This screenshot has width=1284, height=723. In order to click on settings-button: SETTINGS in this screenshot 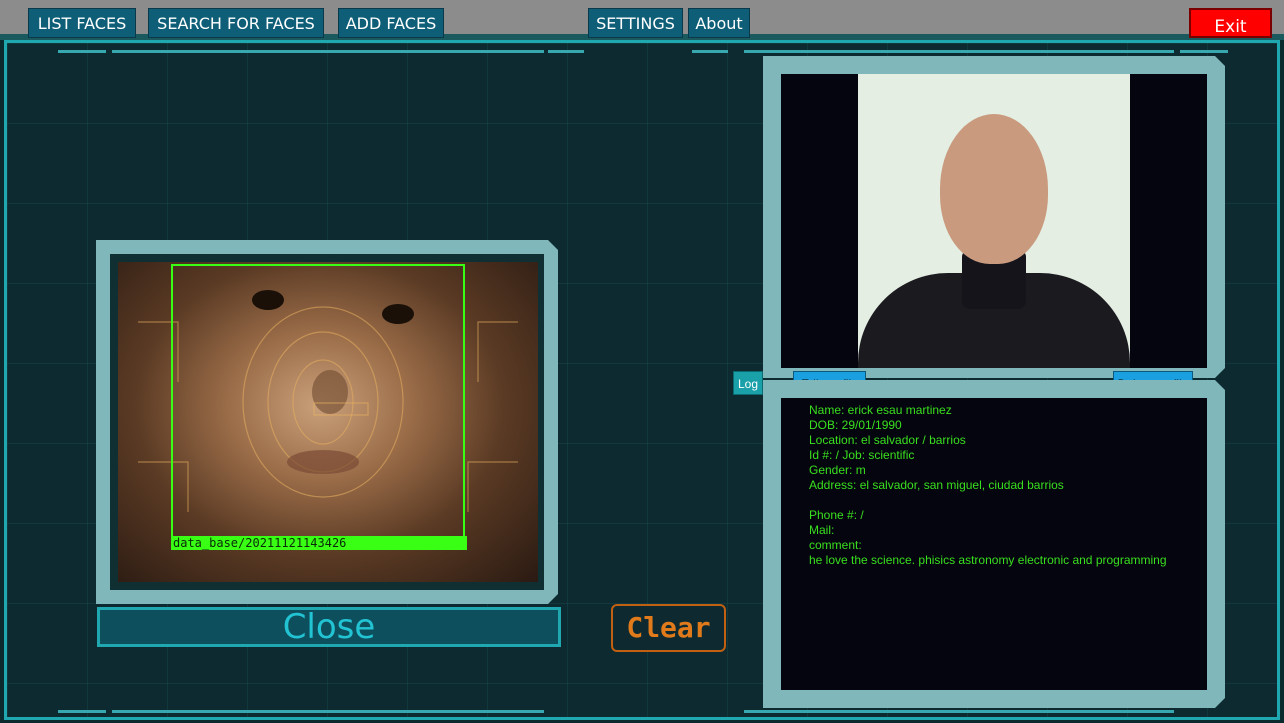, I will do `click(635, 23)`.